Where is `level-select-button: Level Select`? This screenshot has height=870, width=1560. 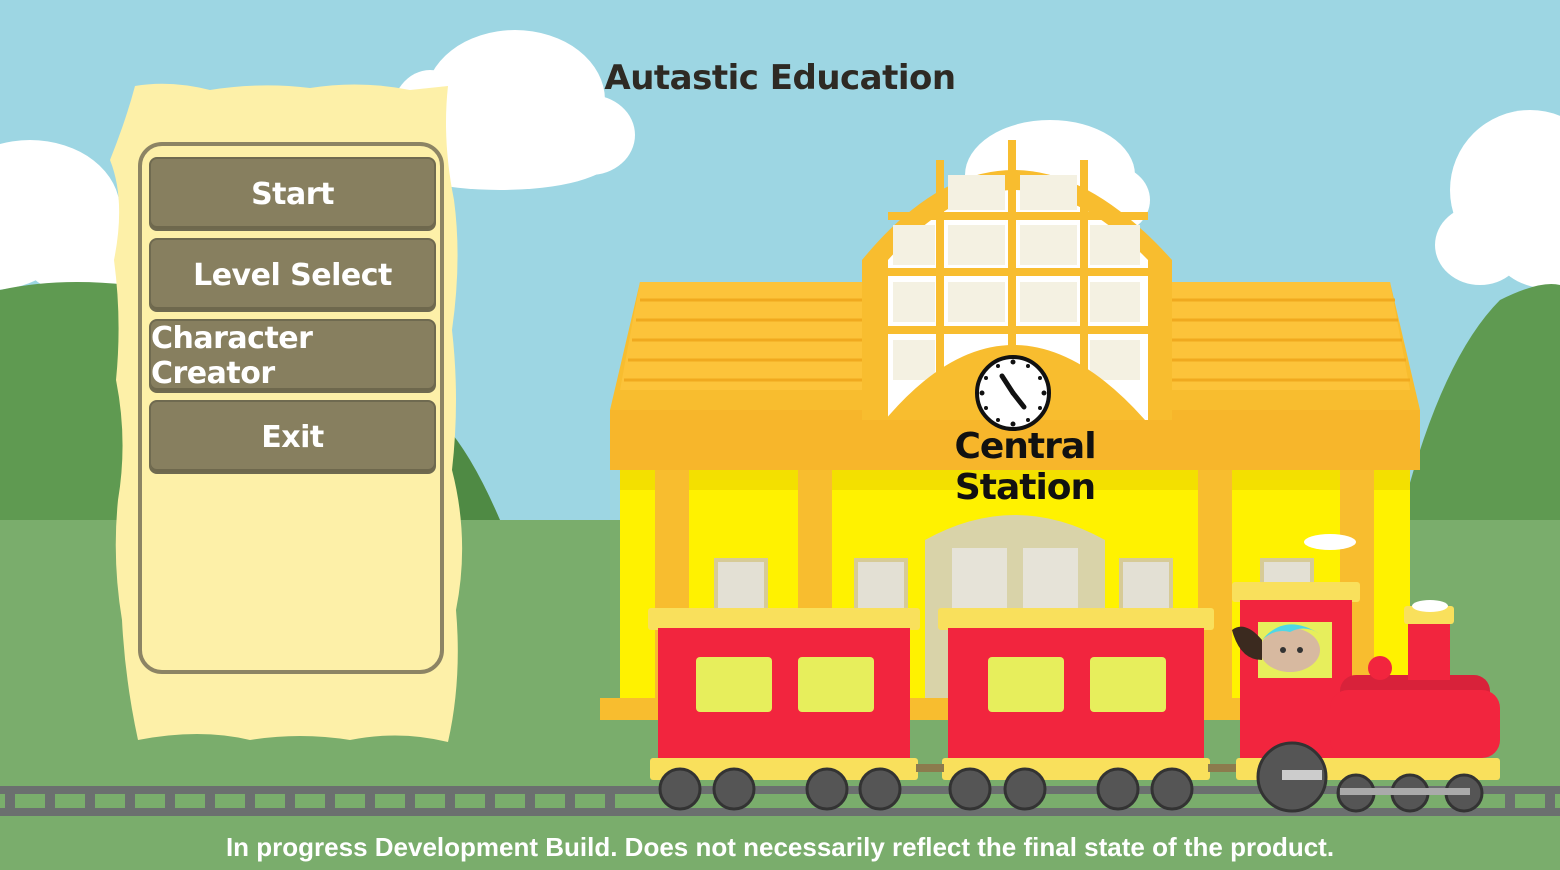
level-select-button: Level Select is located at coordinates (292, 275).